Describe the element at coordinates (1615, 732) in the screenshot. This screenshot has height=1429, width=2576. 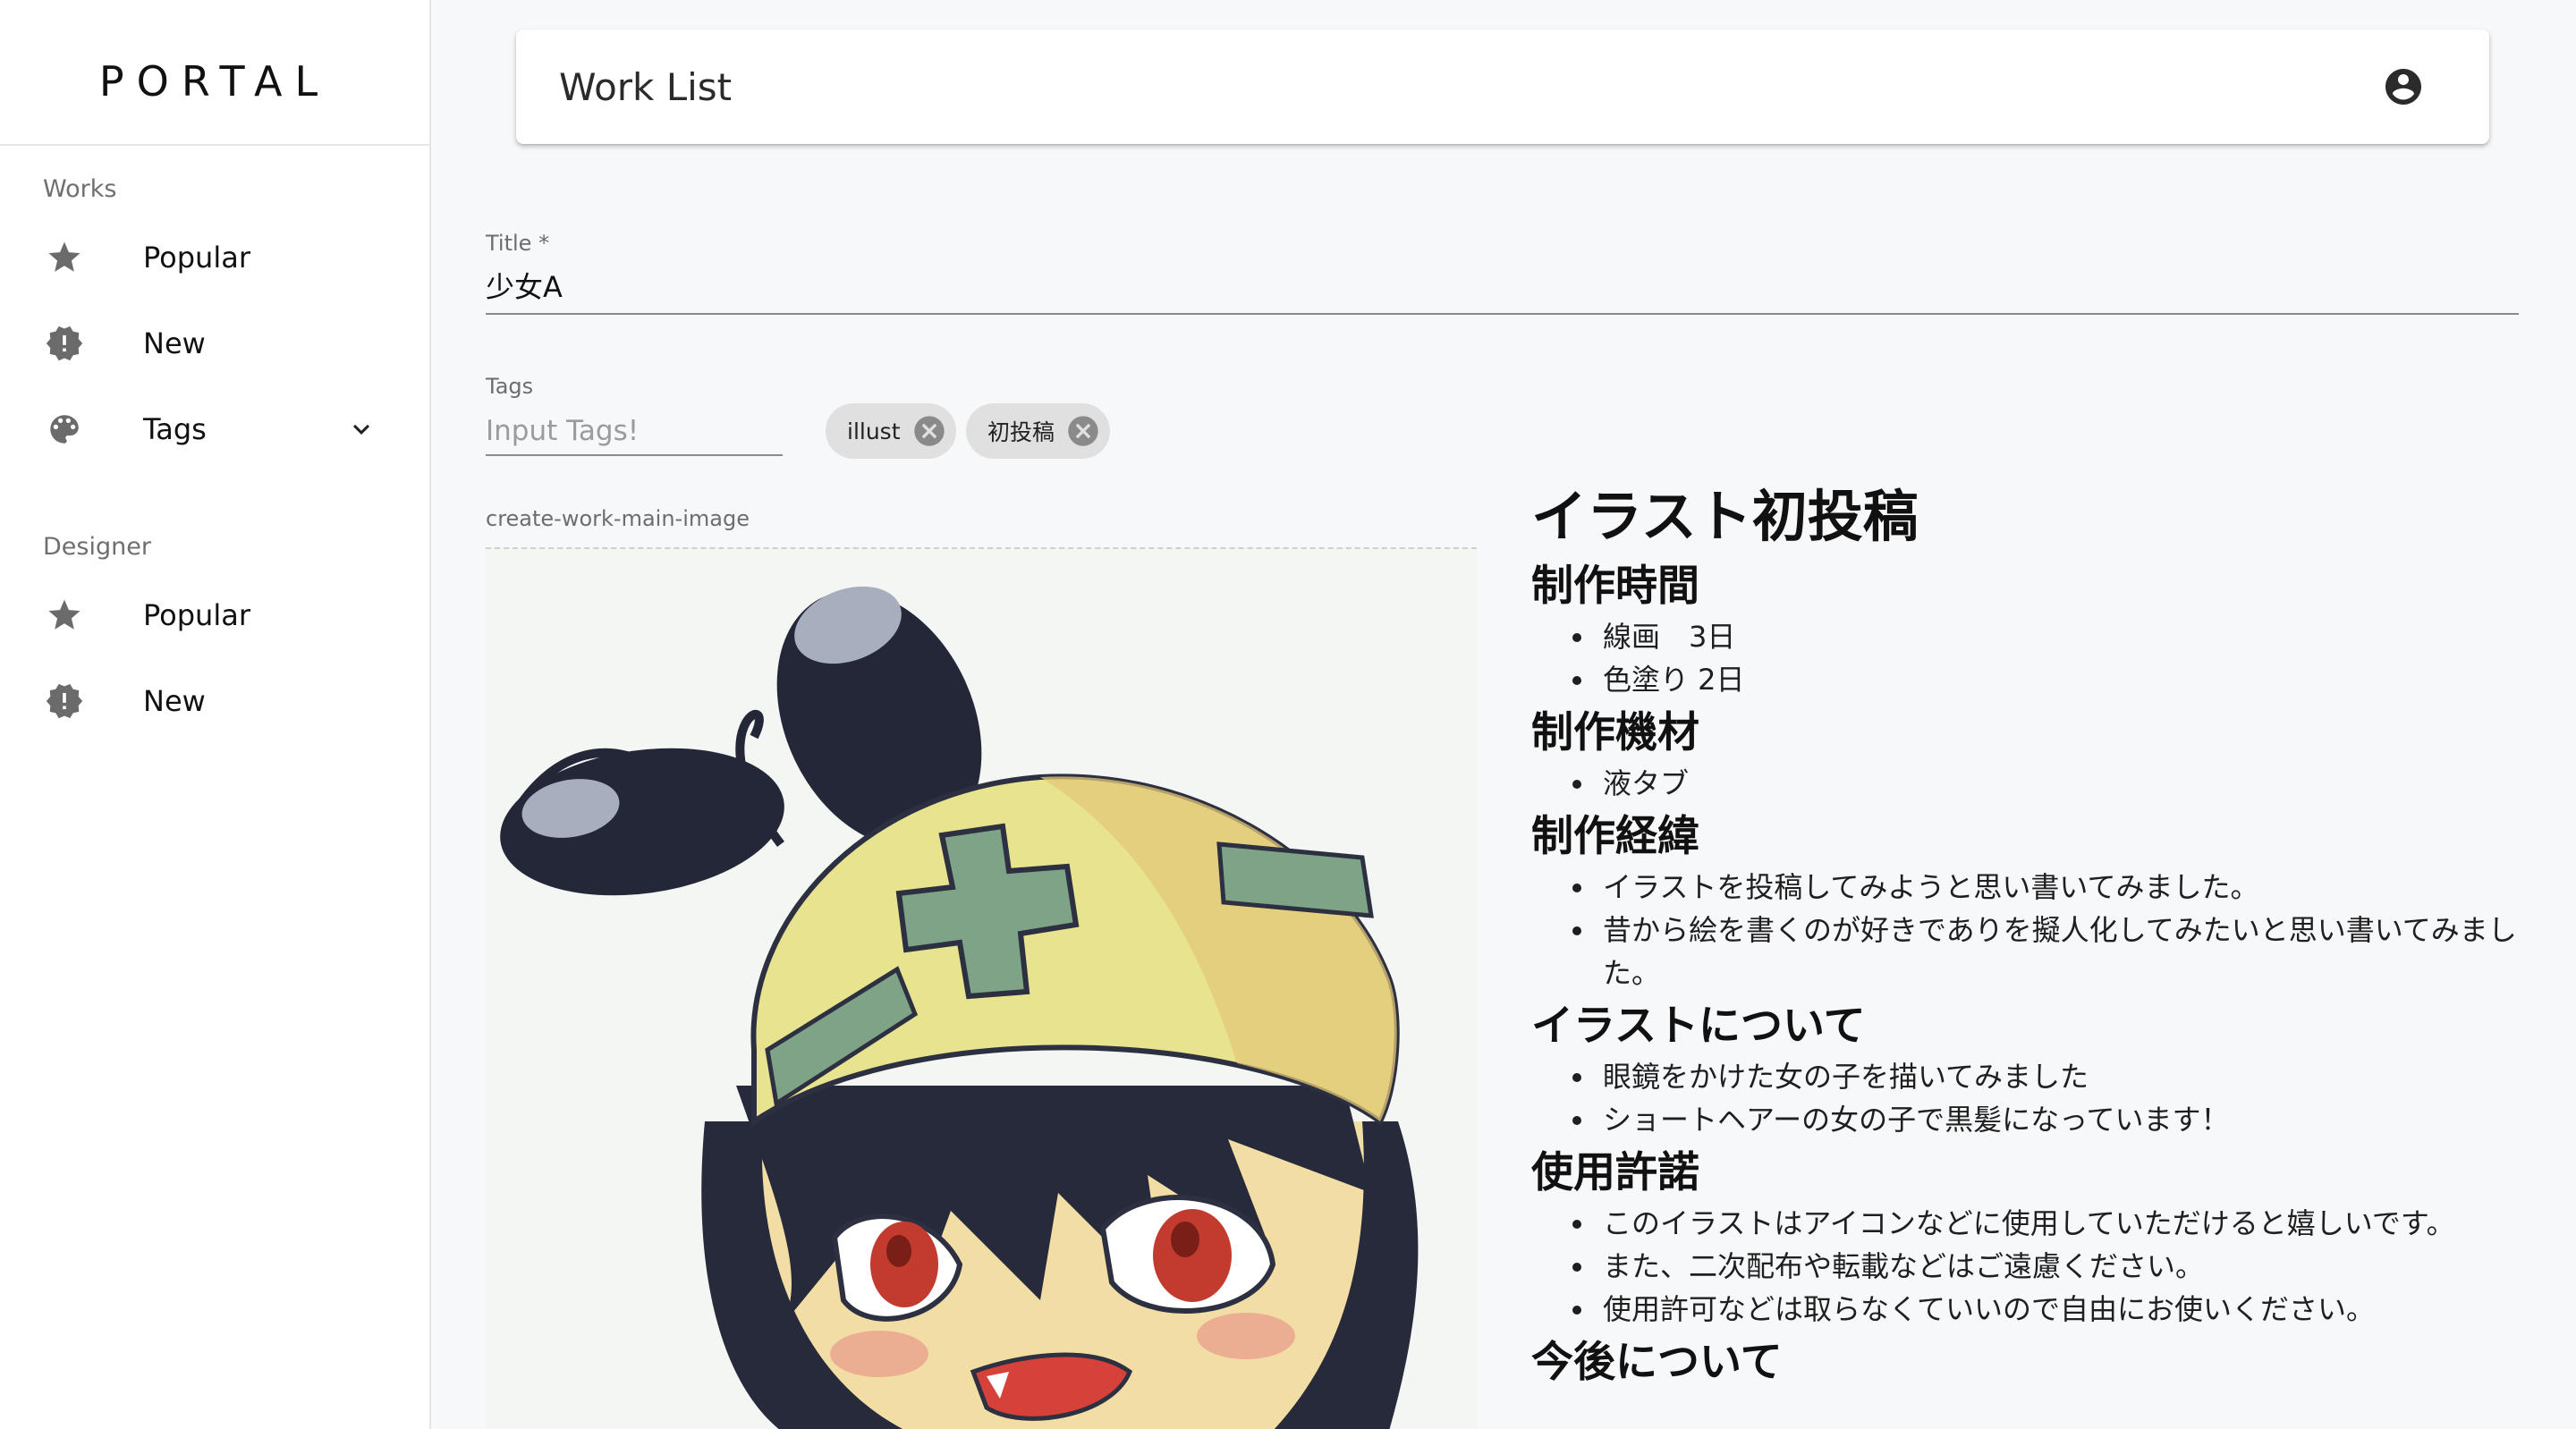
I see `preview-section-heading: 制作機材` at that location.